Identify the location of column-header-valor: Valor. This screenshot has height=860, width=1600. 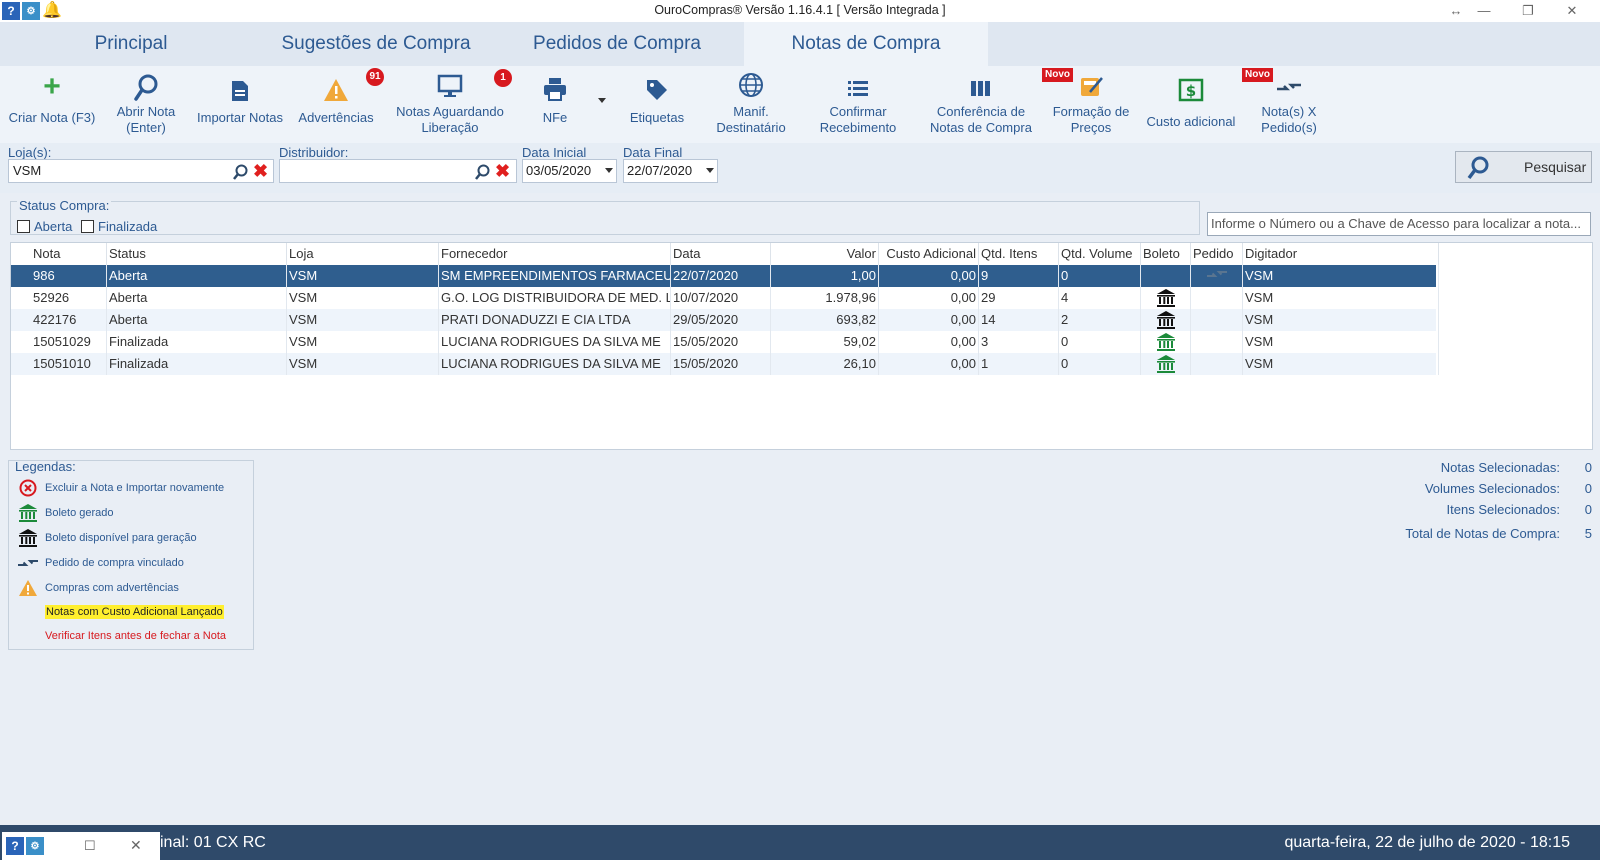
(825, 254).